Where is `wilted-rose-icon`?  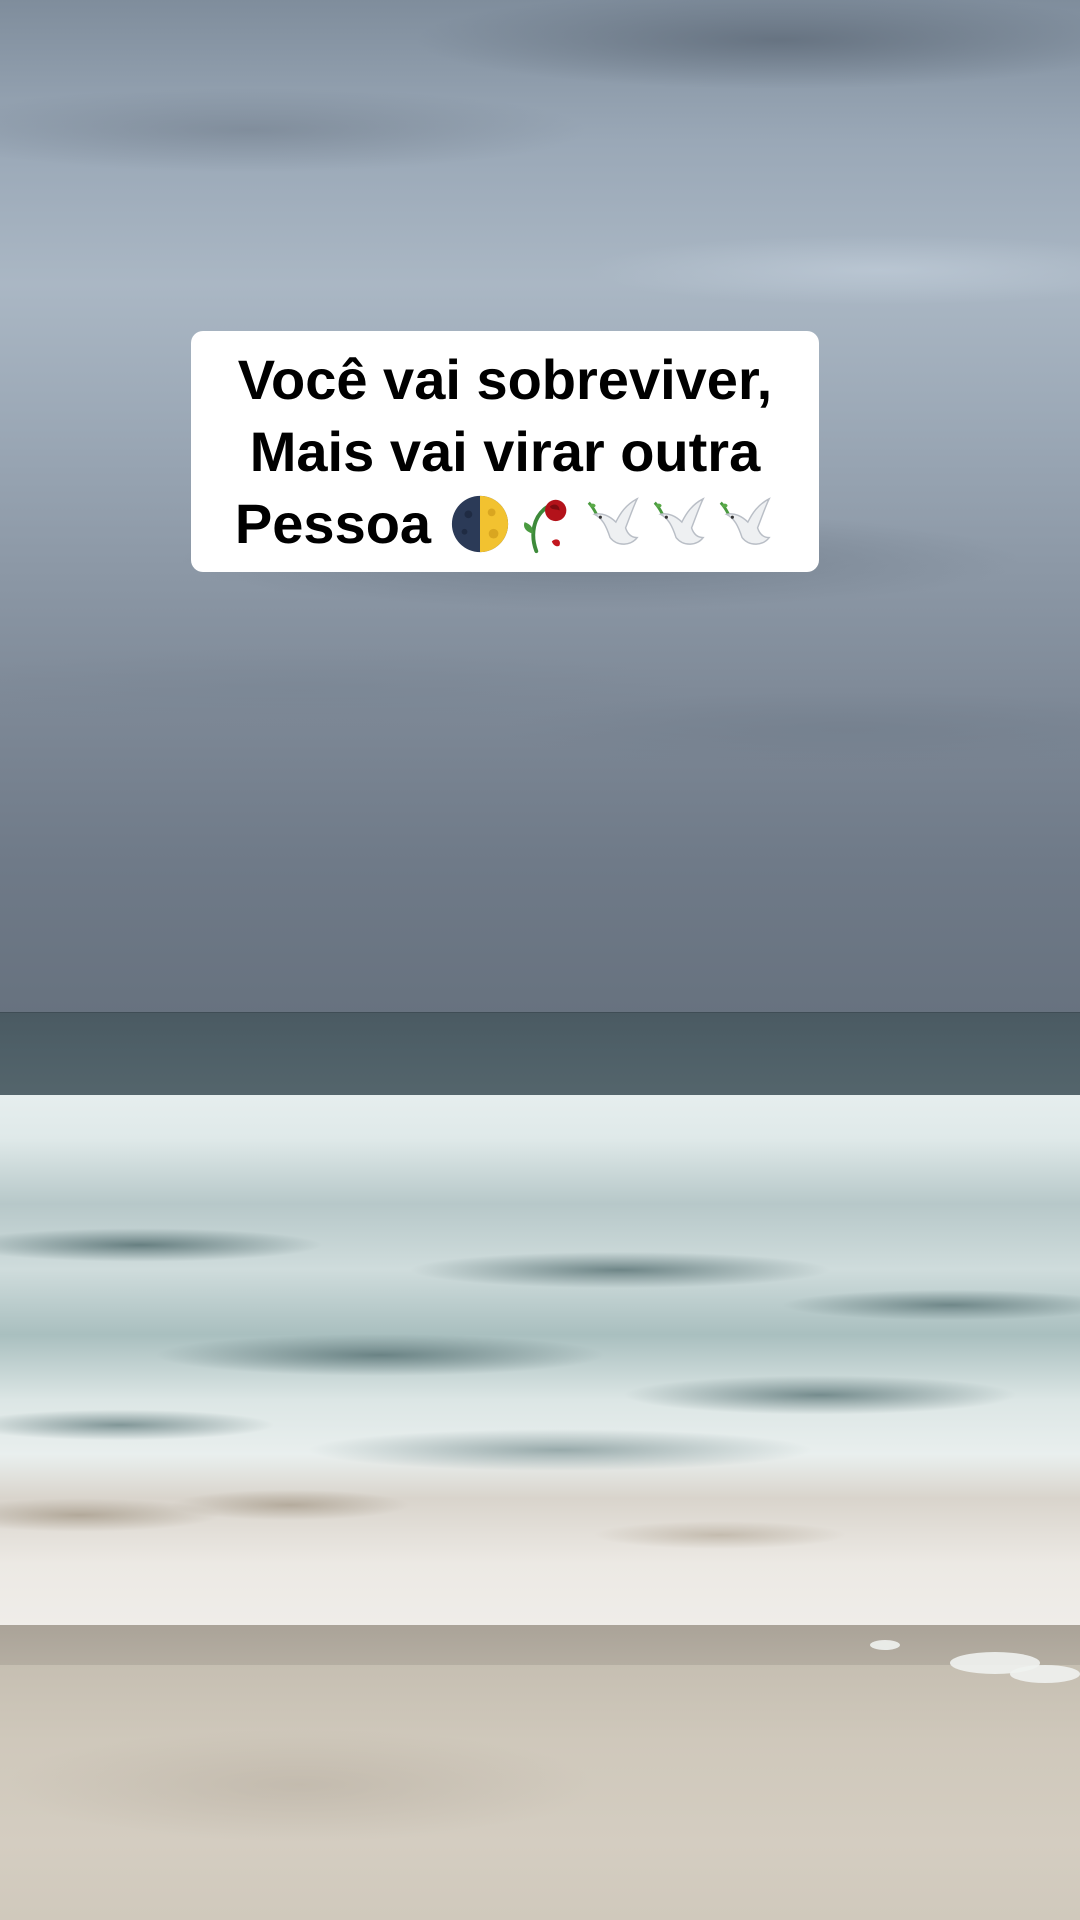 wilted-rose-icon is located at coordinates (545, 526).